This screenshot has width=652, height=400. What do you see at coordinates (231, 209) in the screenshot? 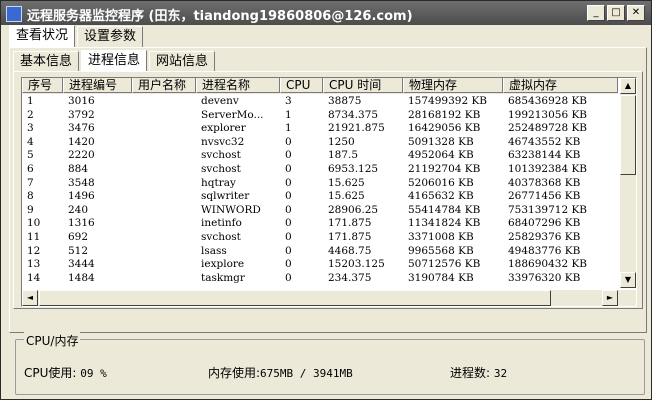
I see `cell-name: WINWORD` at bounding box center [231, 209].